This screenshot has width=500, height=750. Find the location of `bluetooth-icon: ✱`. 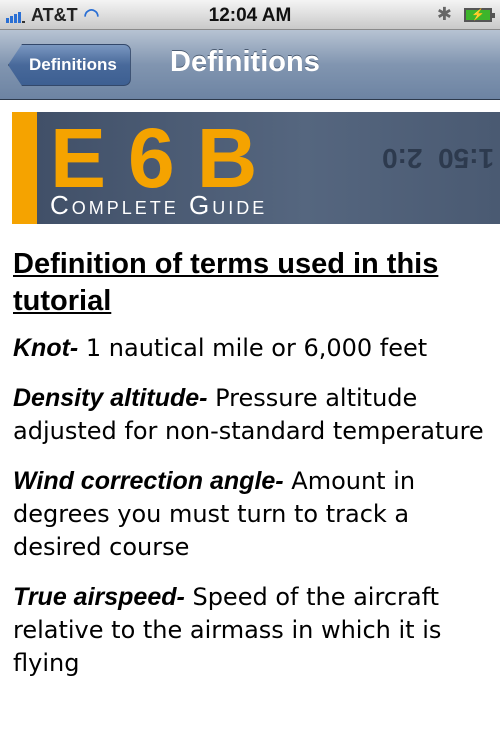

bluetooth-icon: ✱ is located at coordinates (444, 14).